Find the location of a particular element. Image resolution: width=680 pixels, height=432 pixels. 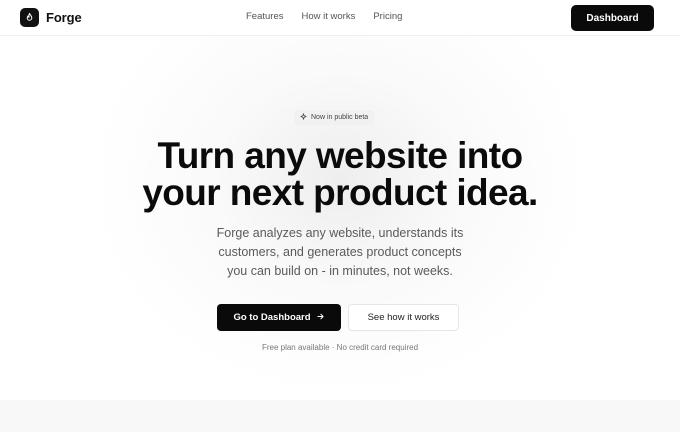

headline-line-2: your next product idea. is located at coordinates (340, 192).